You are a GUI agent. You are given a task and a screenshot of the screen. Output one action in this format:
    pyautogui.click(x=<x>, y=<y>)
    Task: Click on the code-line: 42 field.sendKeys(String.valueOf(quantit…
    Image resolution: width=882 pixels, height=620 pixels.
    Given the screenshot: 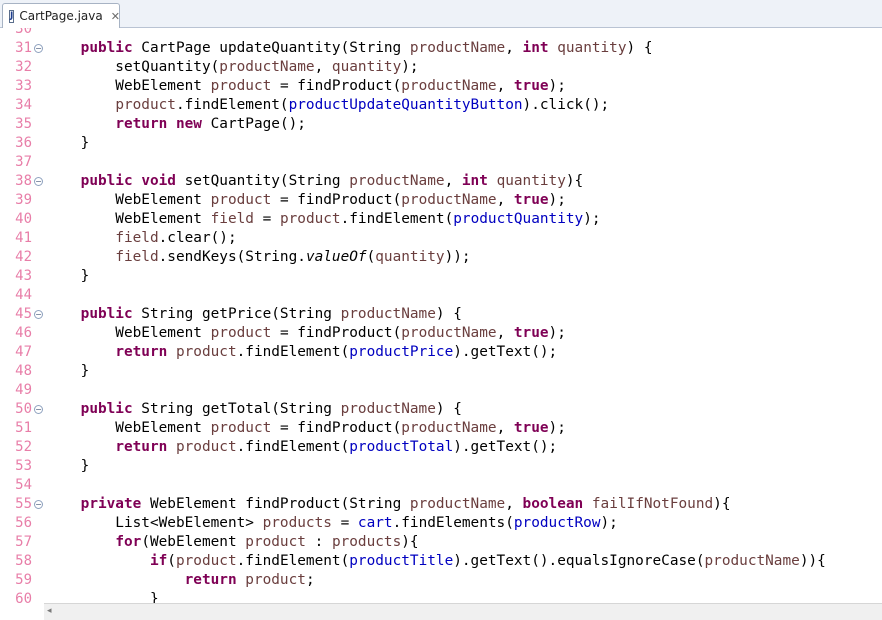 What is the action you would take?
    pyautogui.click(x=441, y=257)
    